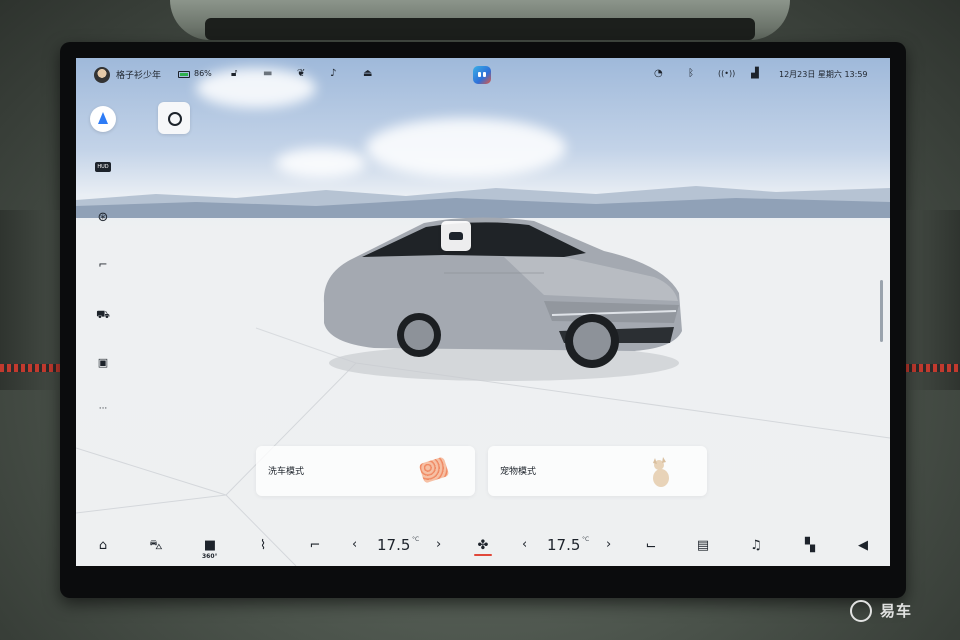 The width and height of the screenshot is (960, 640). Describe the element at coordinates (103, 315) in the screenshot. I see `car-mode-icon: ⛟` at that location.